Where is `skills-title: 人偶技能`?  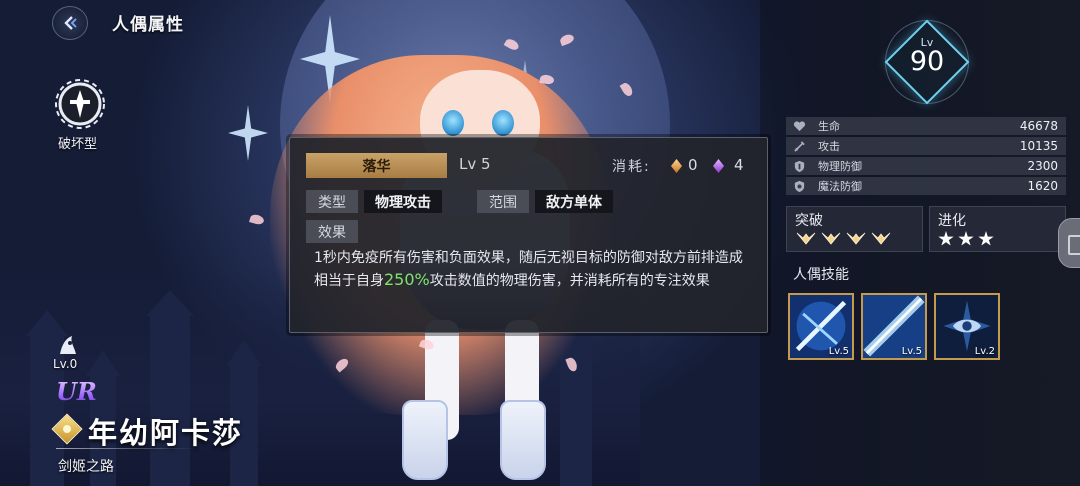 skills-title: 人偶技能 is located at coordinates (821, 275).